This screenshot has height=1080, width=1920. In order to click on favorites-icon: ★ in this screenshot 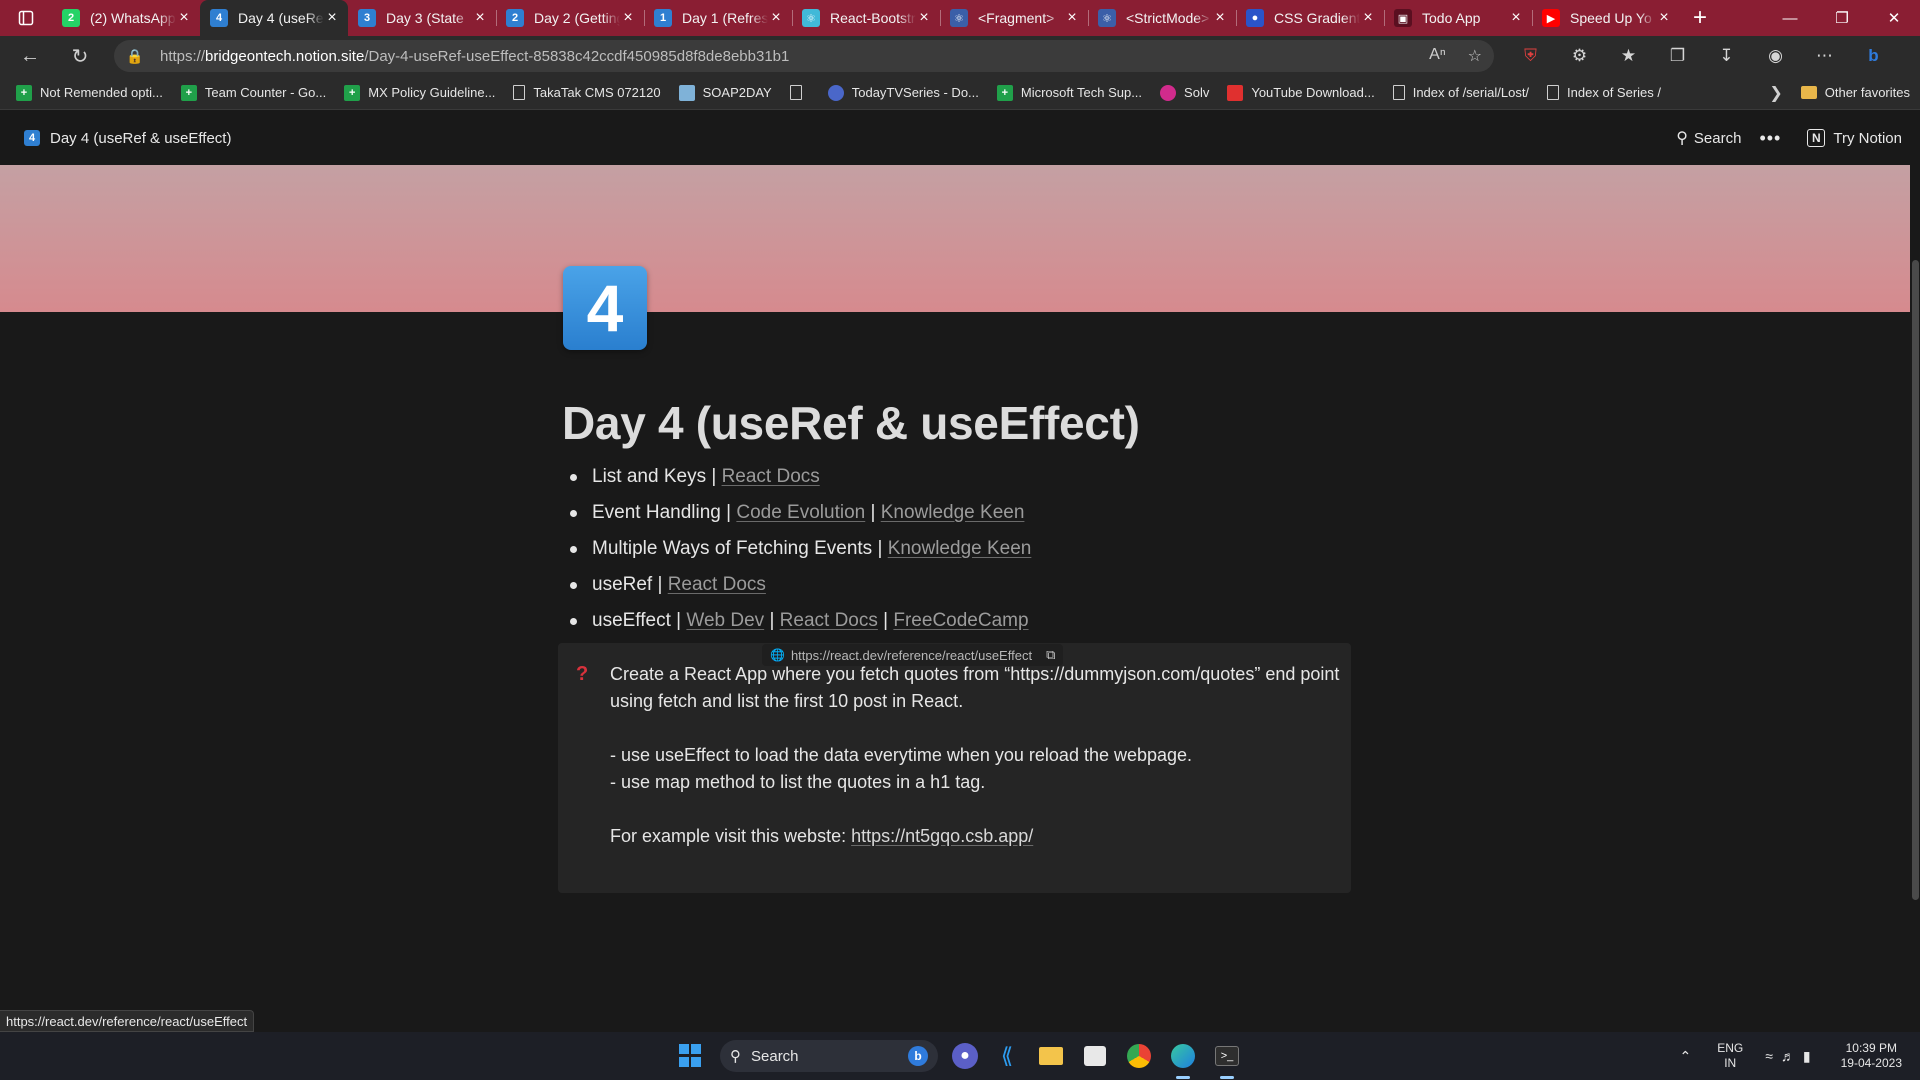, I will do `click(1628, 56)`.